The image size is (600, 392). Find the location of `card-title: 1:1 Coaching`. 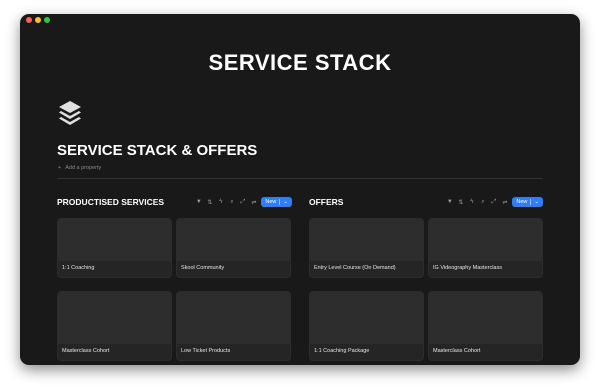

card-title: 1:1 Coaching is located at coordinates (78, 268).